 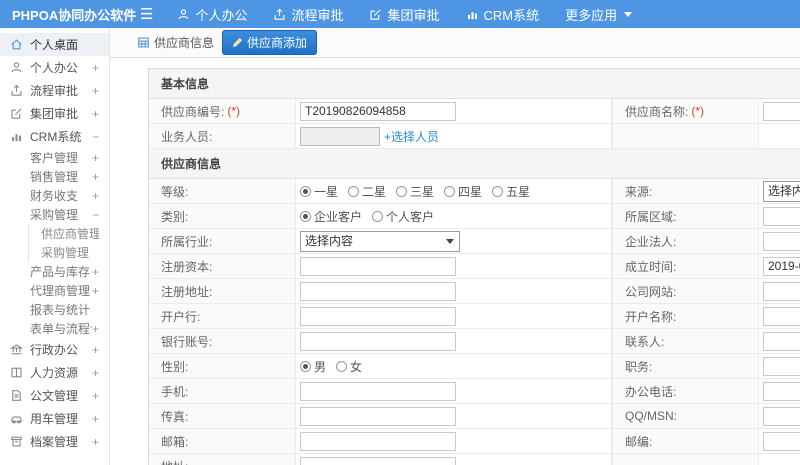 I want to click on menu-toggle-icon: ☰, so click(x=146, y=14).